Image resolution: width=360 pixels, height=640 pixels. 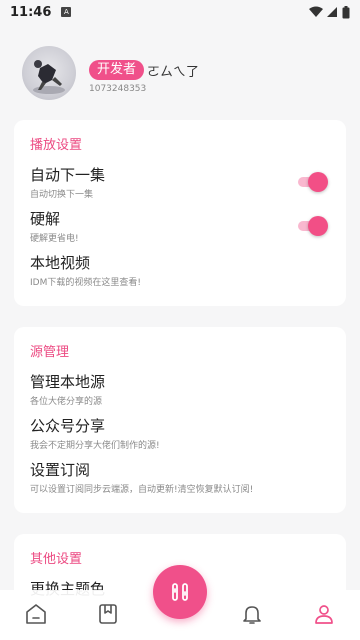 I want to click on auto-next-episode-title: 自动下一集, so click(x=67, y=174).